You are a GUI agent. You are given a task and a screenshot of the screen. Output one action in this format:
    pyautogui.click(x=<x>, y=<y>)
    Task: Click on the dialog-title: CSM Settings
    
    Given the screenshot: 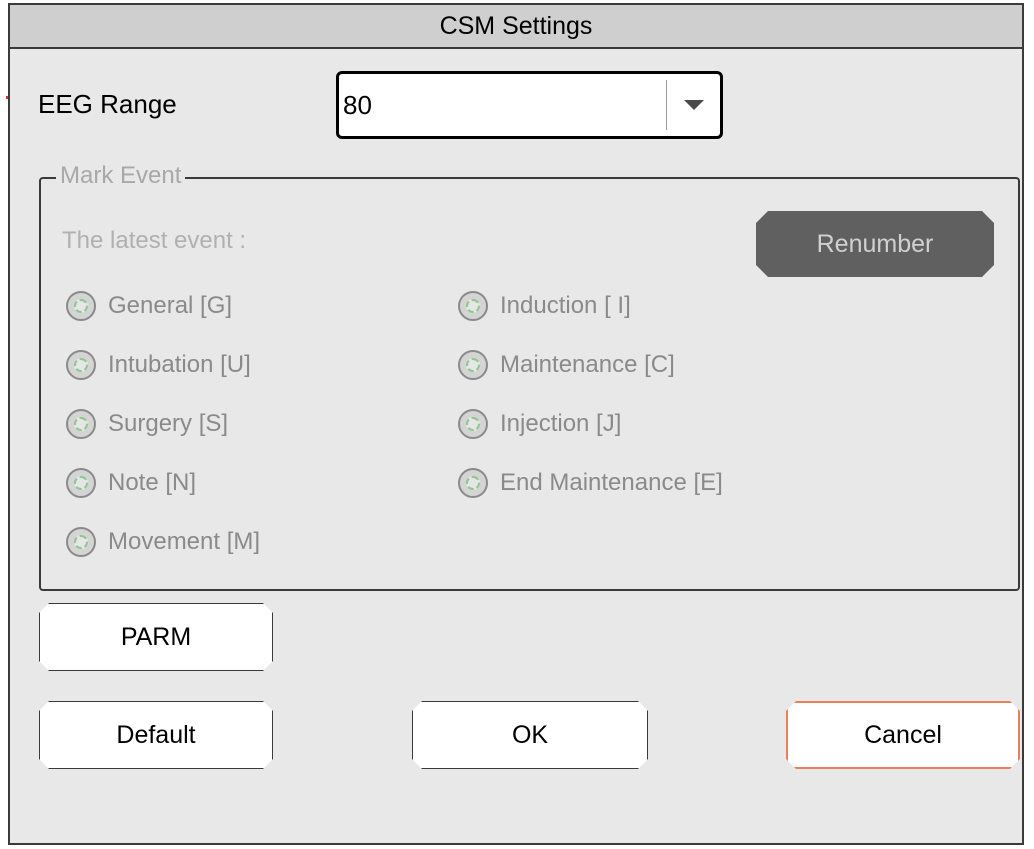 What is the action you would take?
    pyautogui.click(x=516, y=27)
    